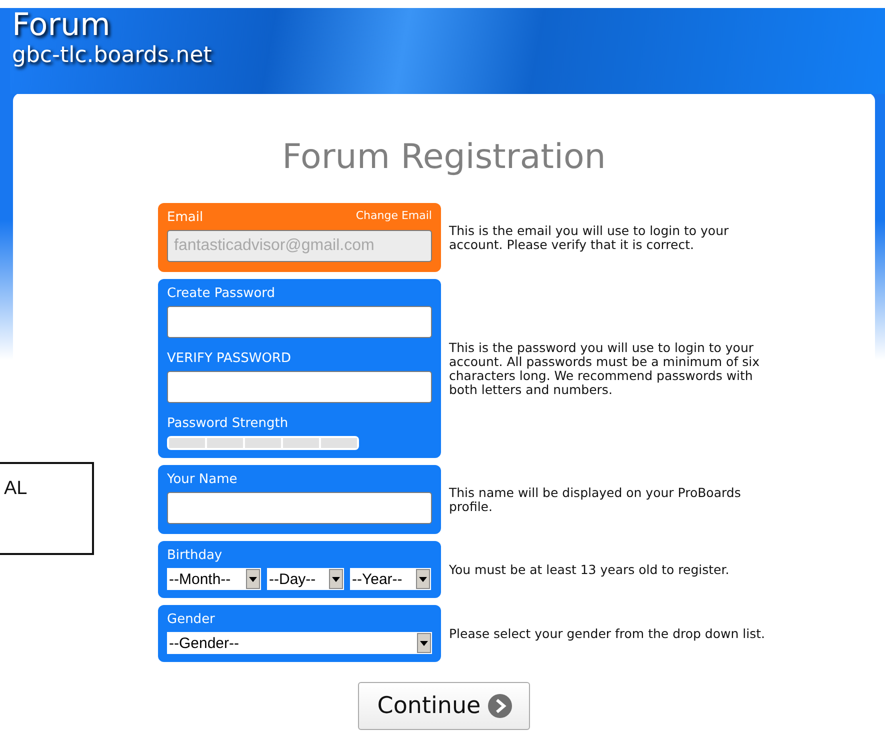 This screenshot has height=746, width=885. What do you see at coordinates (195, 556) in the screenshot?
I see `field-label: Birthday` at bounding box center [195, 556].